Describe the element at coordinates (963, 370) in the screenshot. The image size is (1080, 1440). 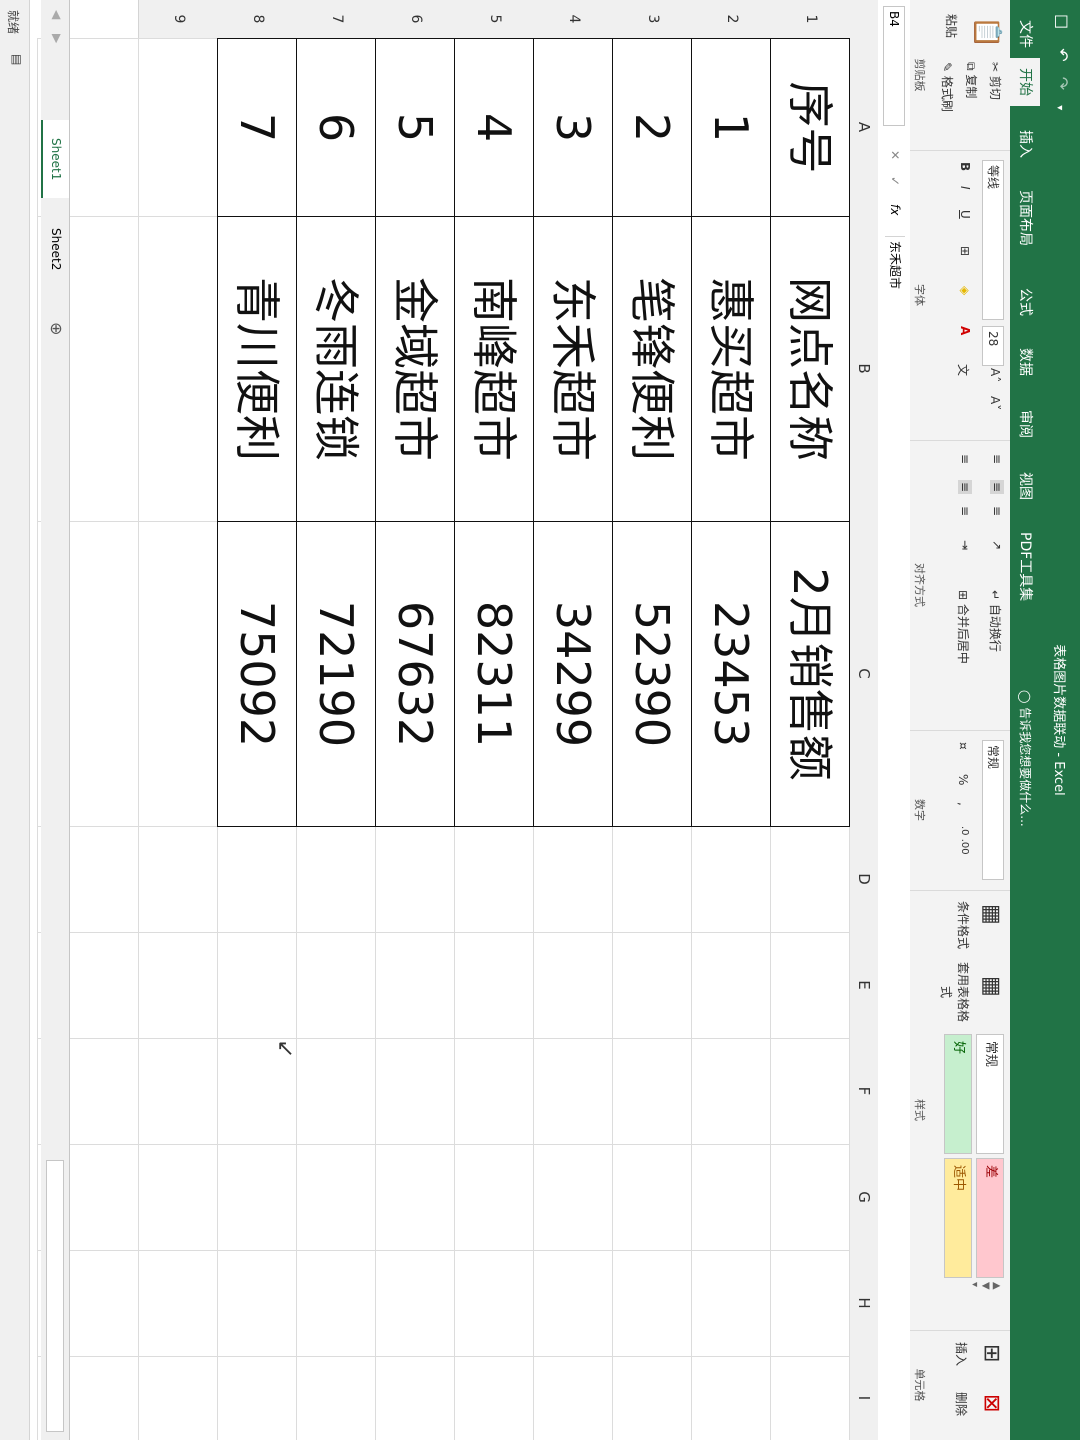
I see `phonetic-icon: 文` at that location.